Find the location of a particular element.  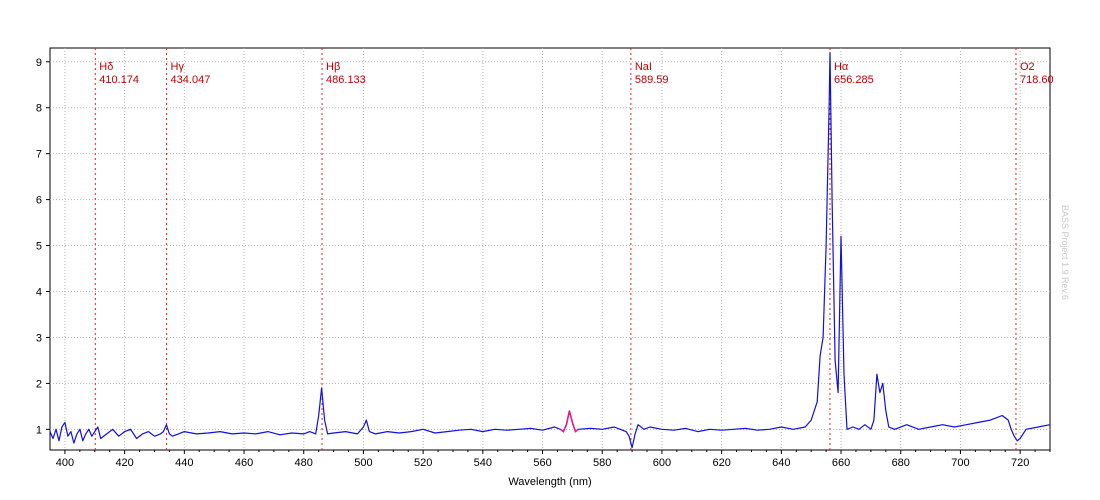

x-tick-label: 420 is located at coordinates (124, 463).